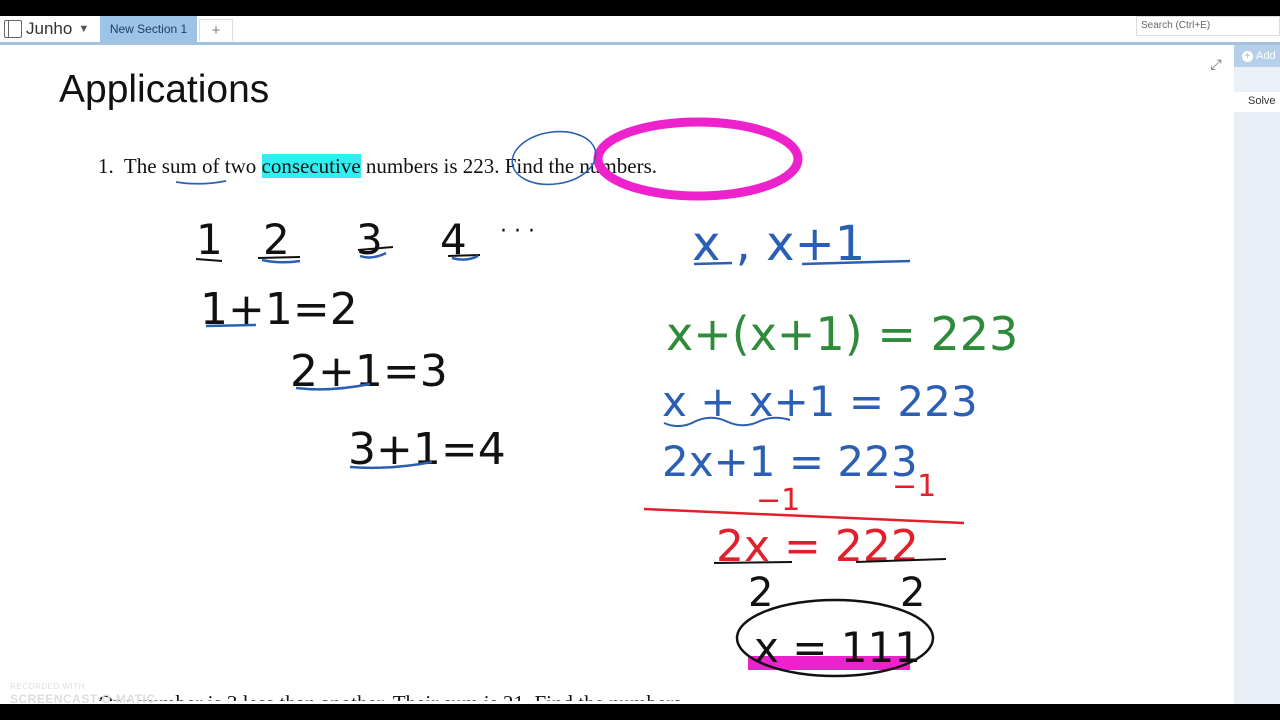 The width and height of the screenshot is (1280, 720). Describe the element at coordinates (837, 647) in the screenshot. I see `ink-answer: x = 111` at that location.